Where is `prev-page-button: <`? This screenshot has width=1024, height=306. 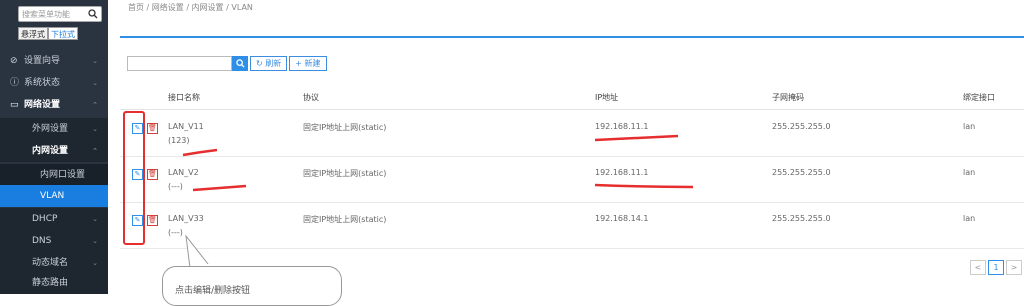
prev-page-button: < is located at coordinates (978, 267).